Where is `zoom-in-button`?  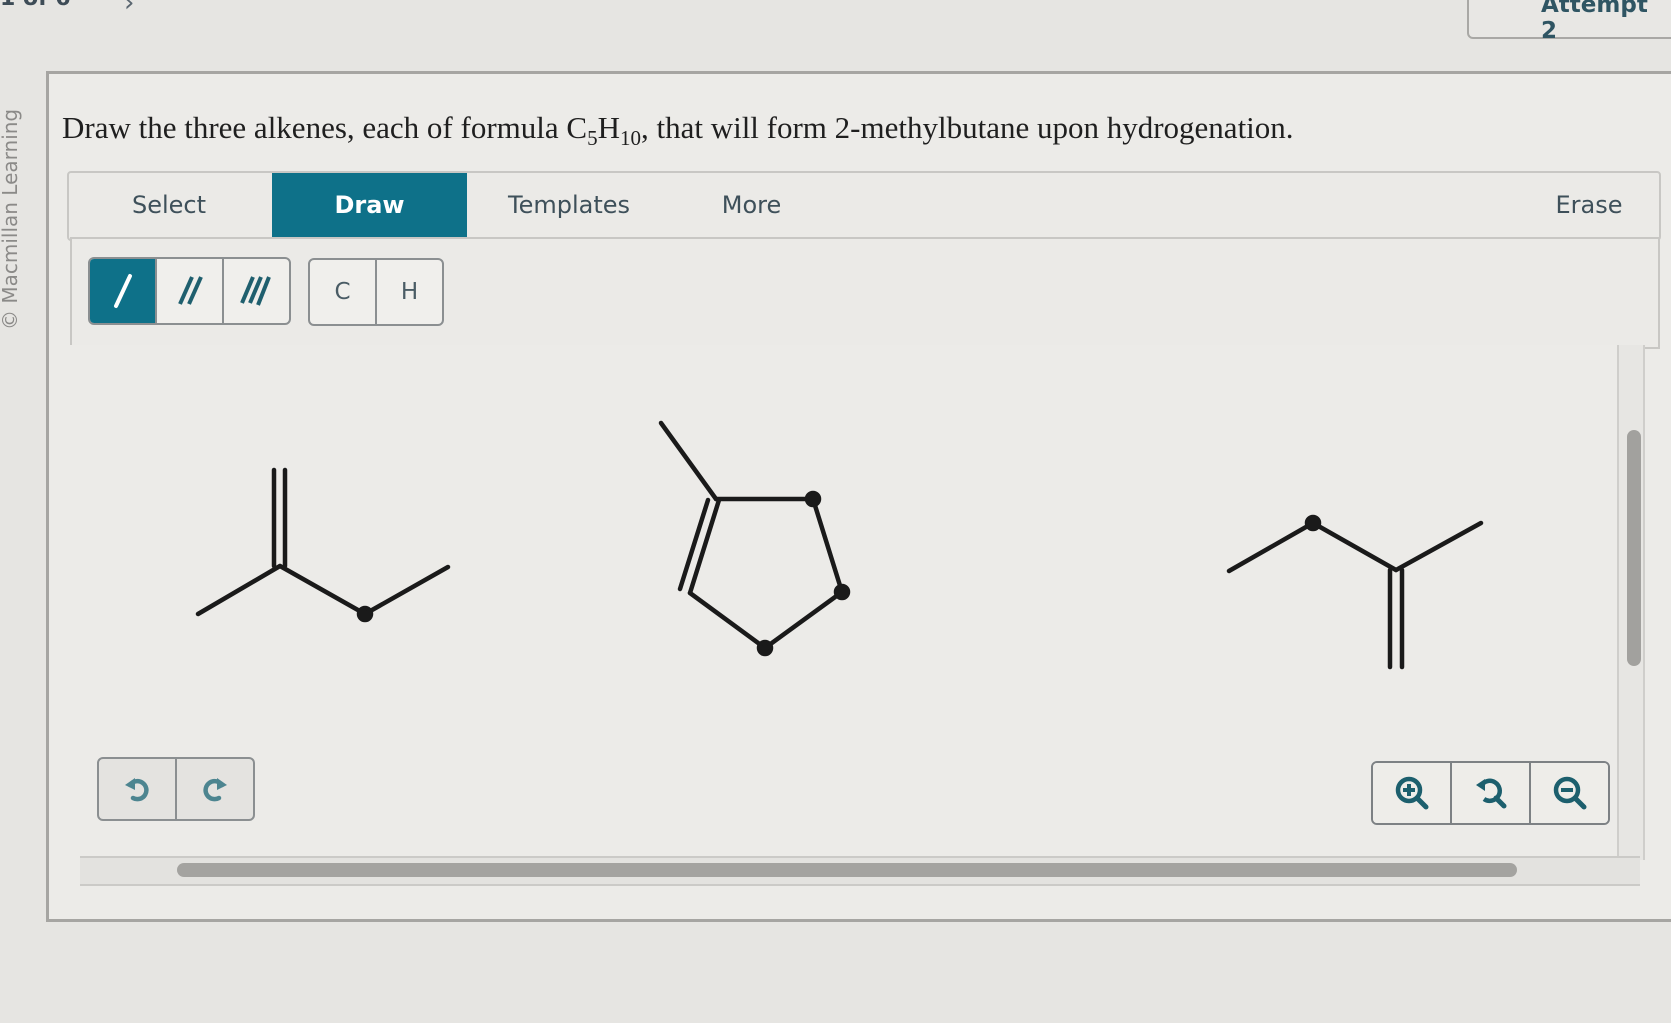
zoom-in-button is located at coordinates (1412, 793).